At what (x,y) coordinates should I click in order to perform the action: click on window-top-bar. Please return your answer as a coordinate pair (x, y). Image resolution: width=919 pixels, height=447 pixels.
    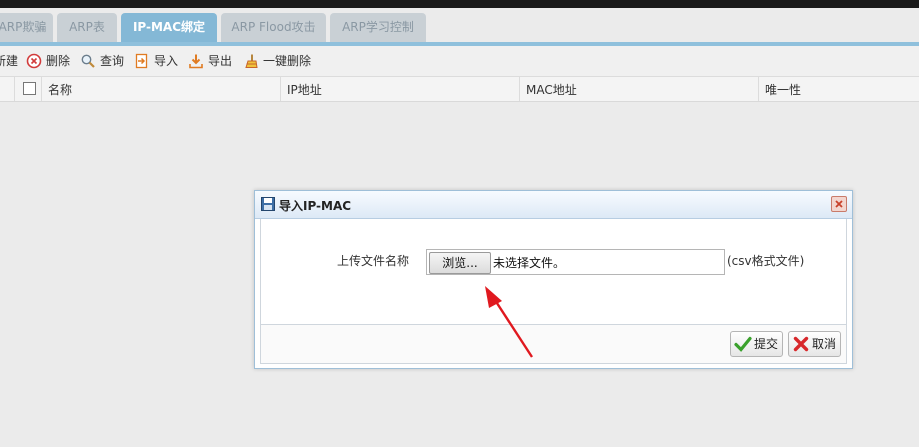
    Looking at the image, I should click on (459, 4).